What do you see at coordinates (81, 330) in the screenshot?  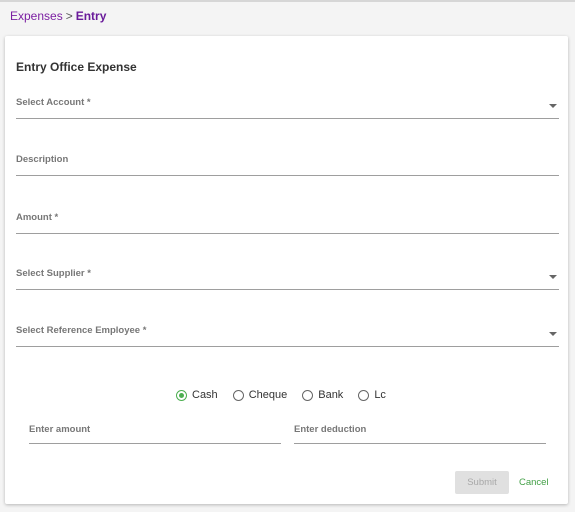 I see `select-employee-label: Select Reference Employee *` at bounding box center [81, 330].